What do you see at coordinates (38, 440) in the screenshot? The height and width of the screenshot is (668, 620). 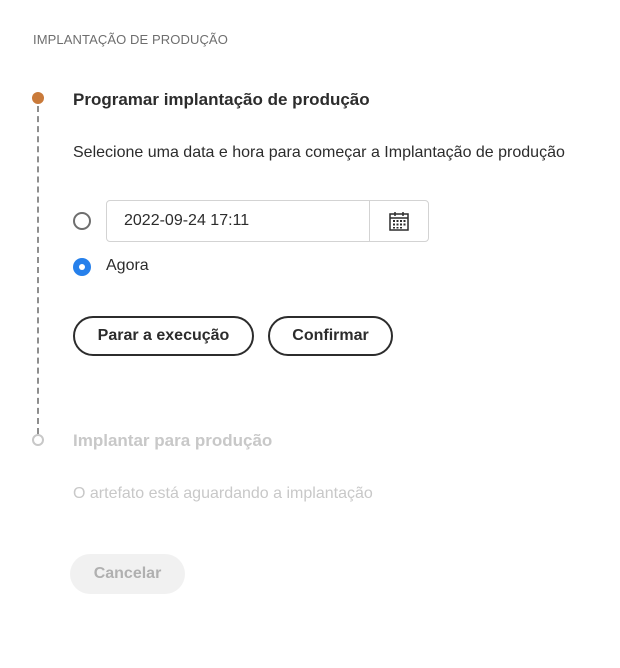 I see `step-indicator-inactive` at bounding box center [38, 440].